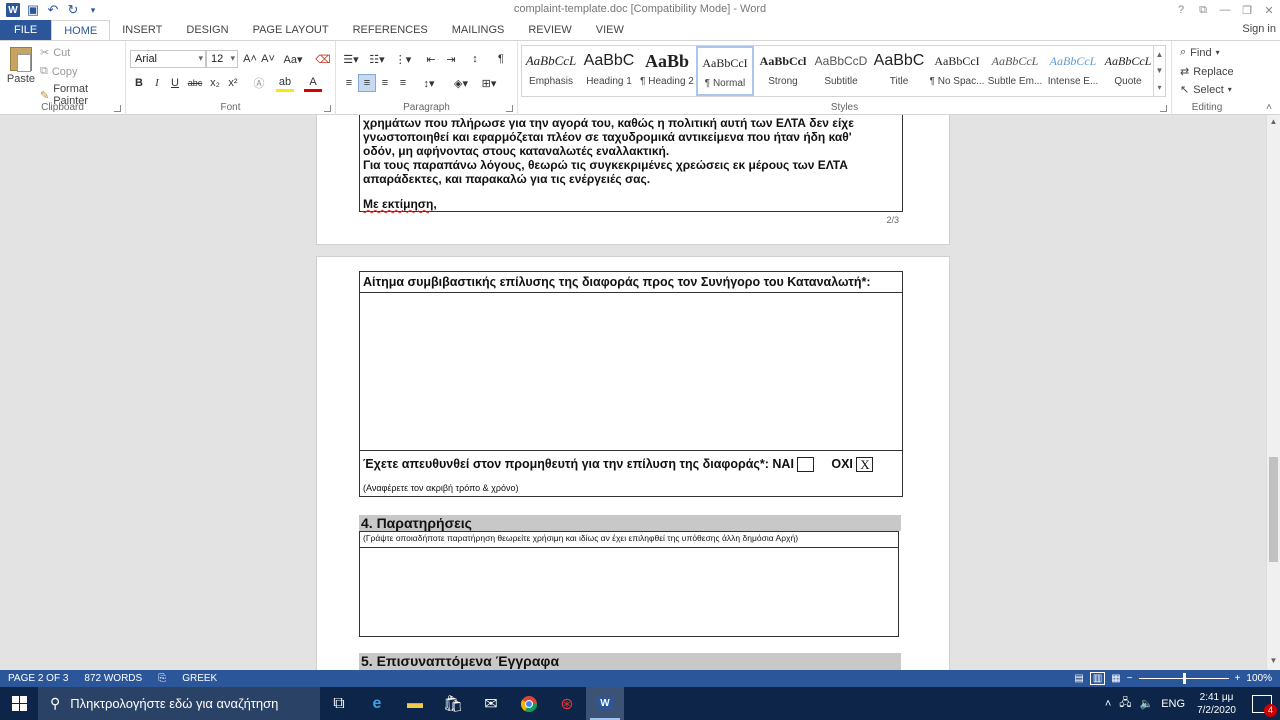 This screenshot has width=1280, height=720. I want to click on line-spacing-icon: ↕▾, so click(429, 83).